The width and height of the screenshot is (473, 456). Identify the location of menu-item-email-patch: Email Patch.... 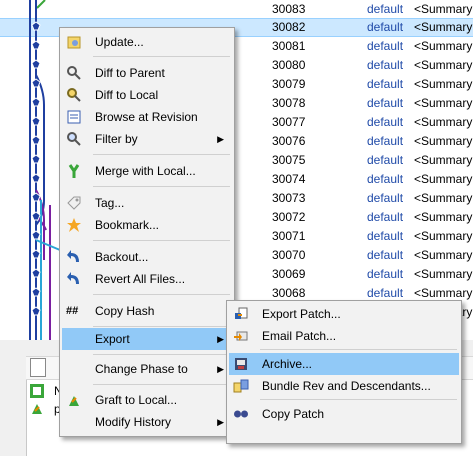
(344, 336).